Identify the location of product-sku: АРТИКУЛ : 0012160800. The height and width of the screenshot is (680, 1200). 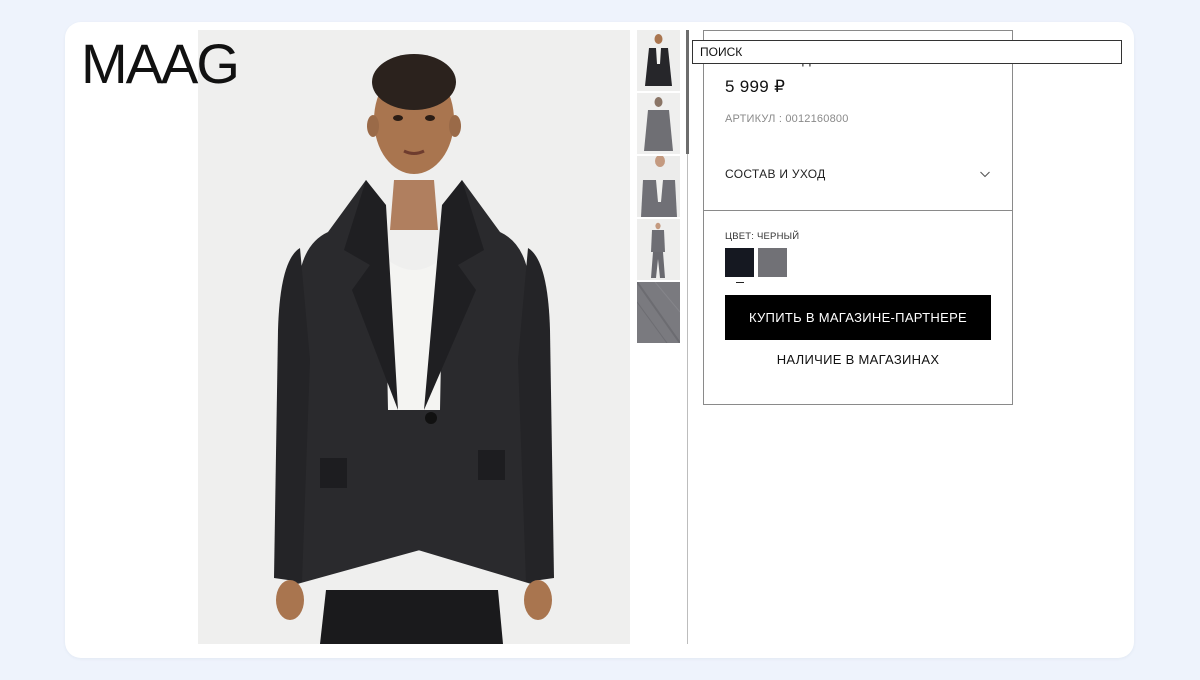
(787, 119).